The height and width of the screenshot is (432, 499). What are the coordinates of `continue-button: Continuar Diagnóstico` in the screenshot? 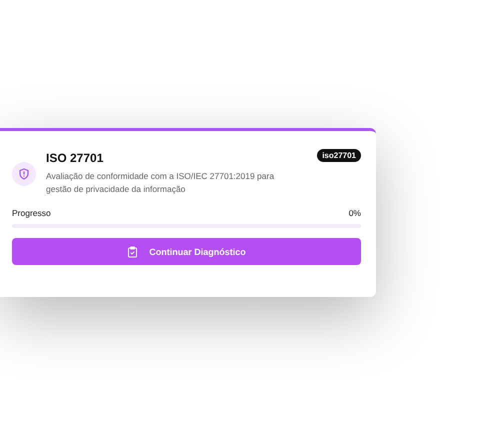 It's located at (186, 251).